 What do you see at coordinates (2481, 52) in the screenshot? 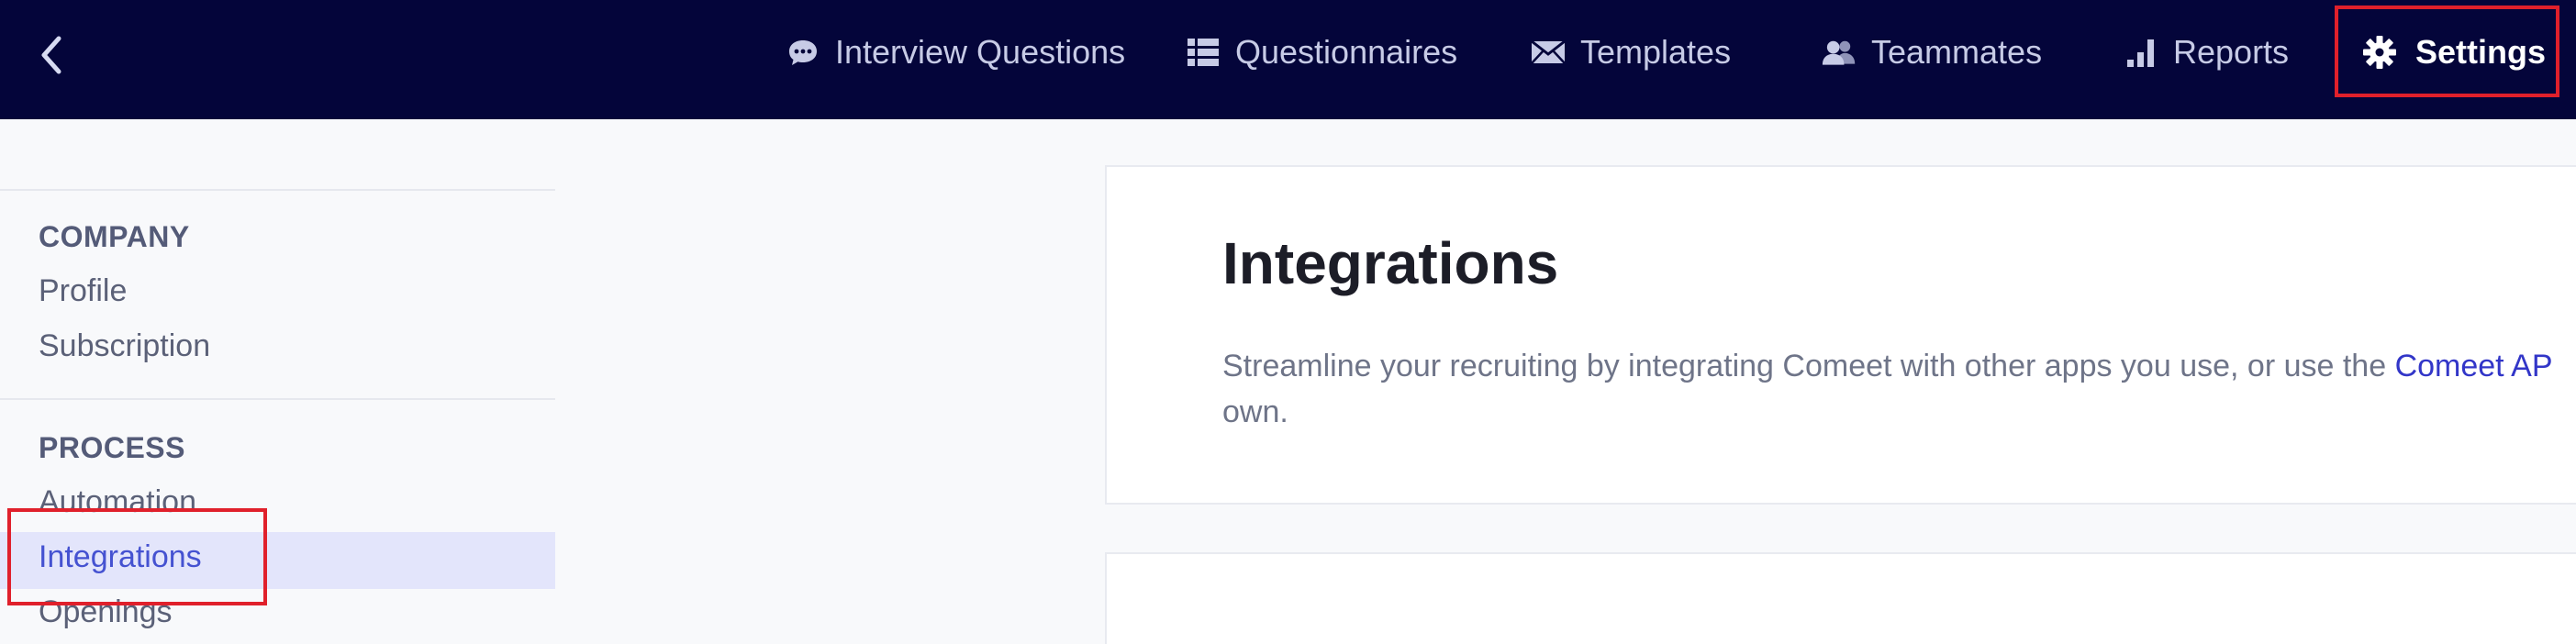
I see `nav-label: Settings` at bounding box center [2481, 52].